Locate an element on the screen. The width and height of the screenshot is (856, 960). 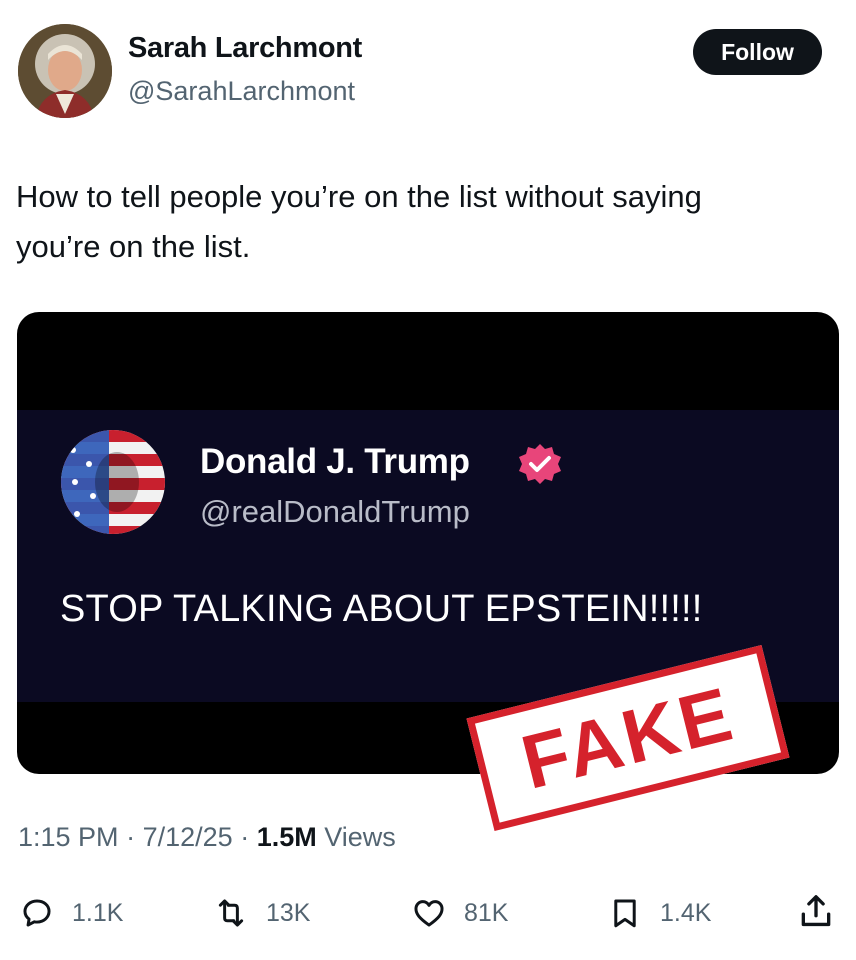
repost-button: 13K is located at coordinates (262, 913).